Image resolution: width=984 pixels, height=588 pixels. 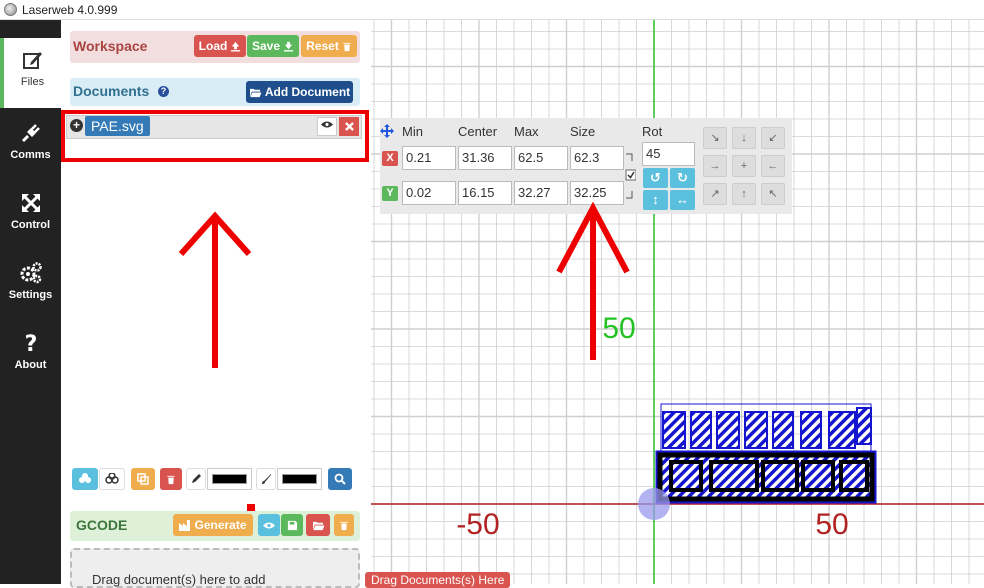 What do you see at coordinates (31, 273) in the screenshot?
I see `gears-icon` at bounding box center [31, 273].